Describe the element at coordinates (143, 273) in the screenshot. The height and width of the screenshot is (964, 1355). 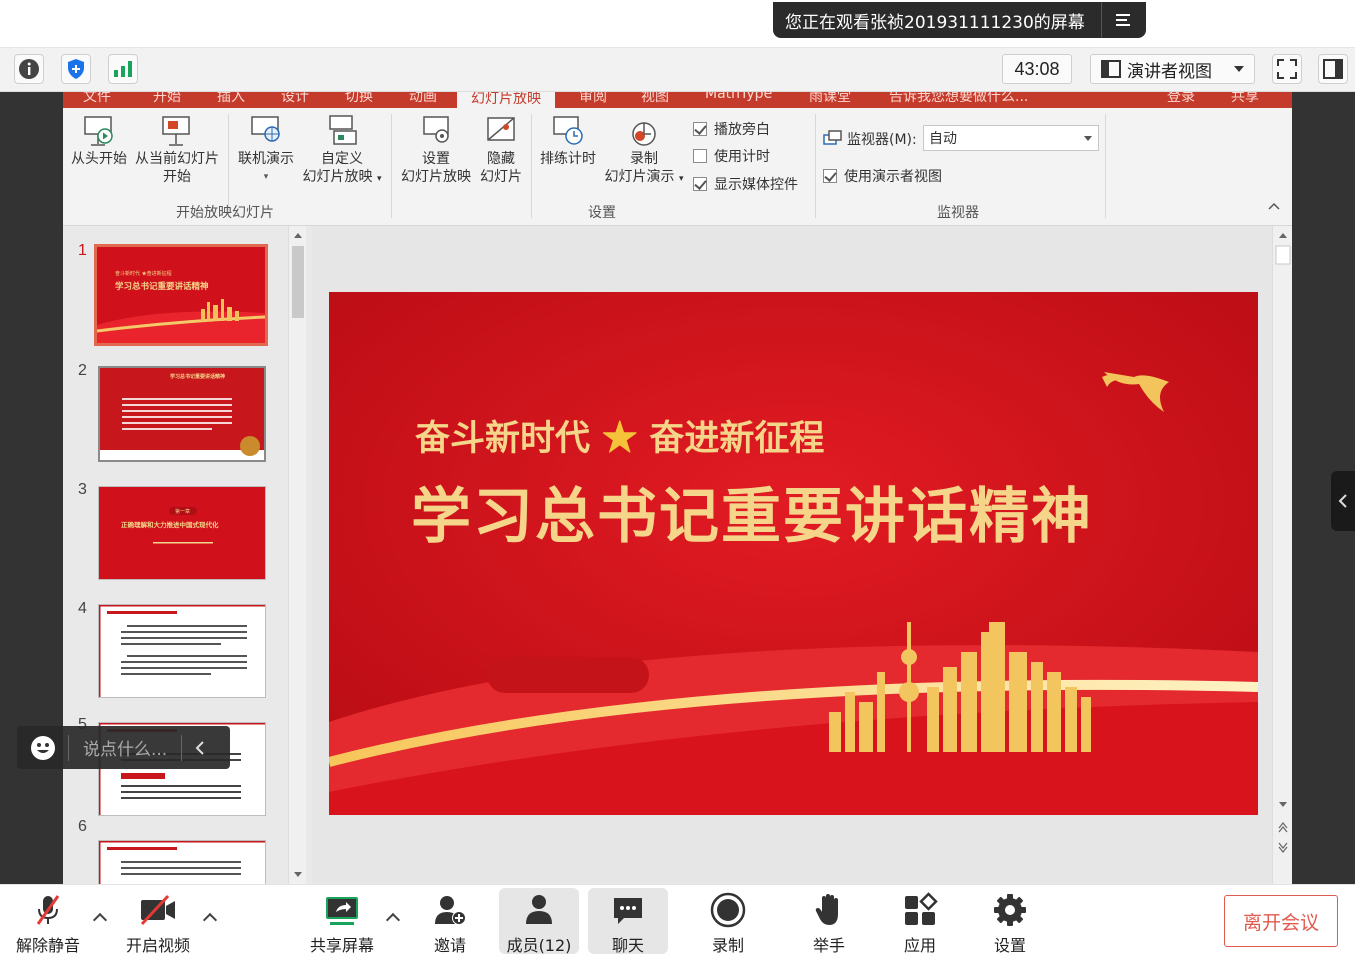
I see `thumb-1-subtitle: 奋斗新时代 ★奋进新征程` at that location.